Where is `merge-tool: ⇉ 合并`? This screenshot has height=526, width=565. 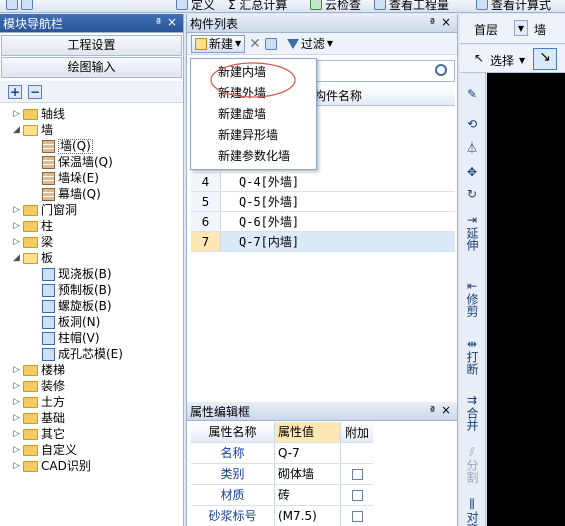 merge-tool: ⇉ 合并 is located at coordinates (472, 413).